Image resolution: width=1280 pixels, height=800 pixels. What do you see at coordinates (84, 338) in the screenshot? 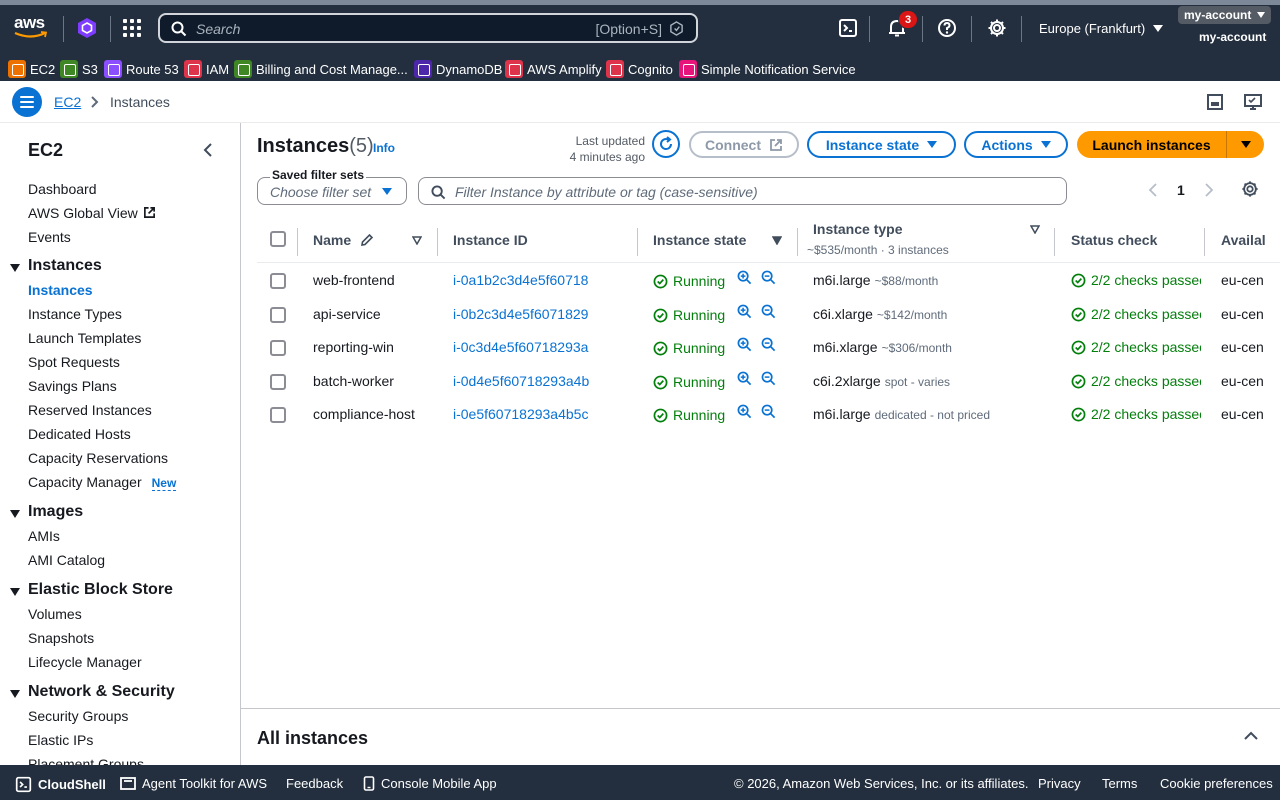
I see `sidebar-item-launch-templates: Launch Templates` at bounding box center [84, 338].